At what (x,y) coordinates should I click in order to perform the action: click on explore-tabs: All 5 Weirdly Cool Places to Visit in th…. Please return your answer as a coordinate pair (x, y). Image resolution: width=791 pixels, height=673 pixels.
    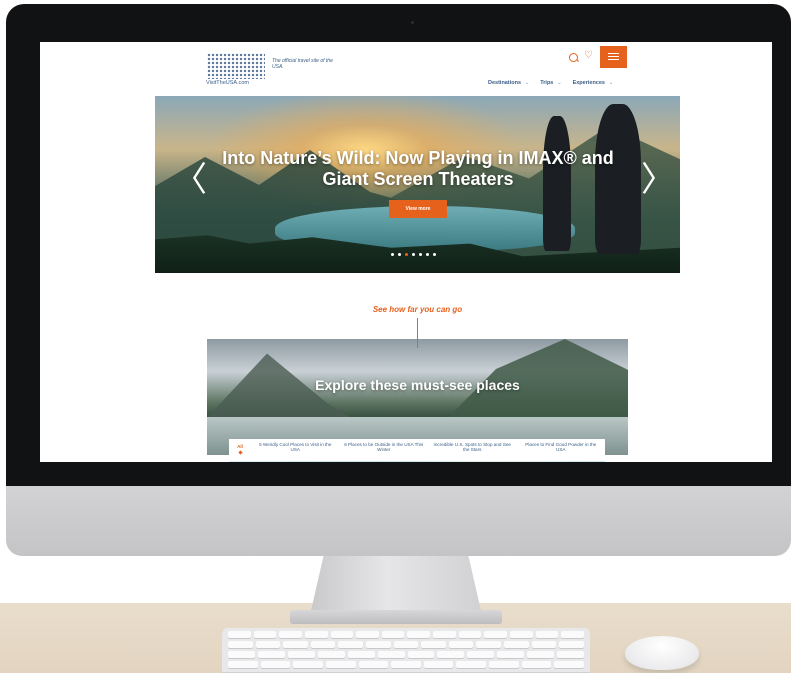
    Looking at the image, I should click on (417, 450).